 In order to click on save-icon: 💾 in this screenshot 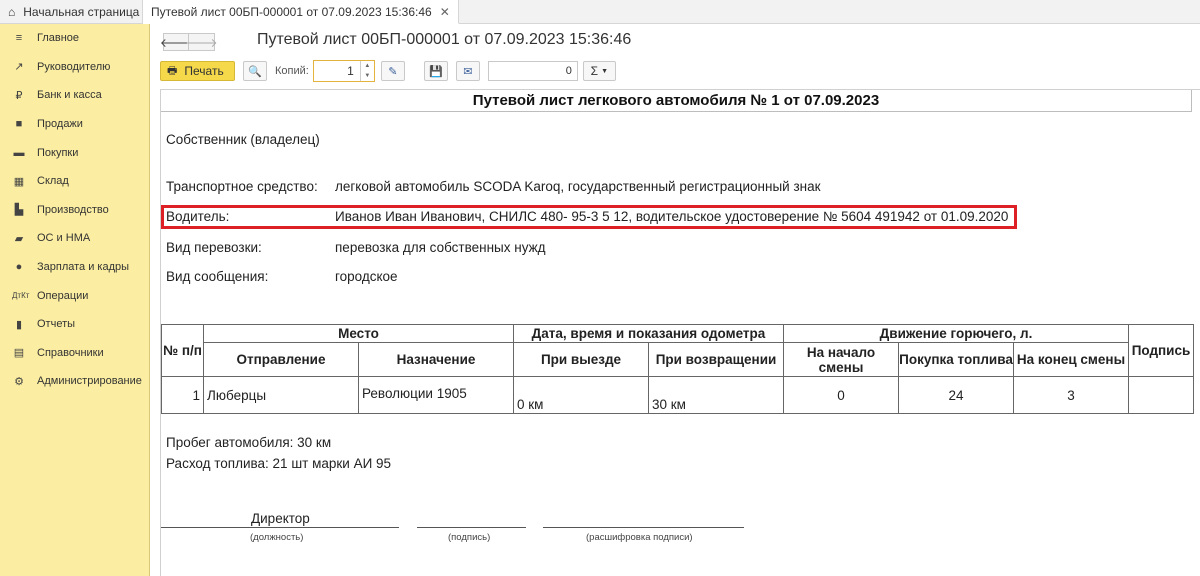, I will do `click(435, 71)`.